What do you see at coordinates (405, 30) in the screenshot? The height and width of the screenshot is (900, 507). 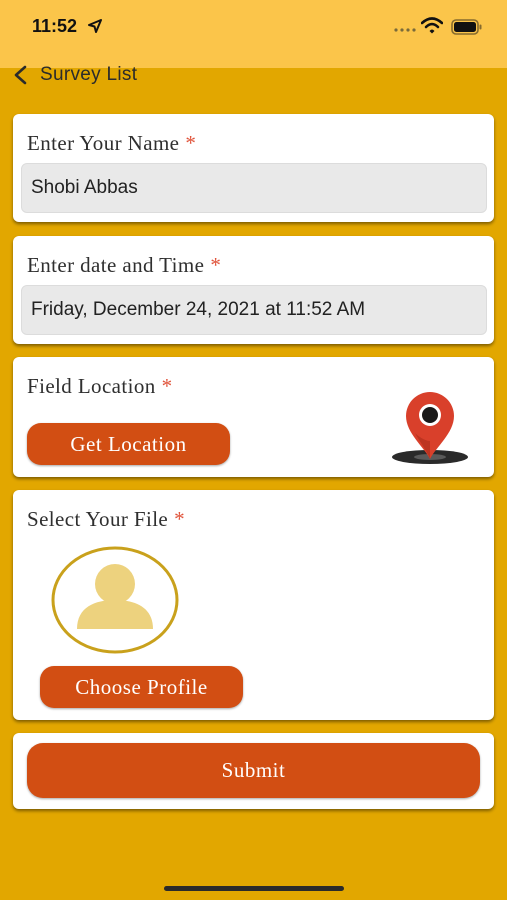 I see `signal-dots-icon` at bounding box center [405, 30].